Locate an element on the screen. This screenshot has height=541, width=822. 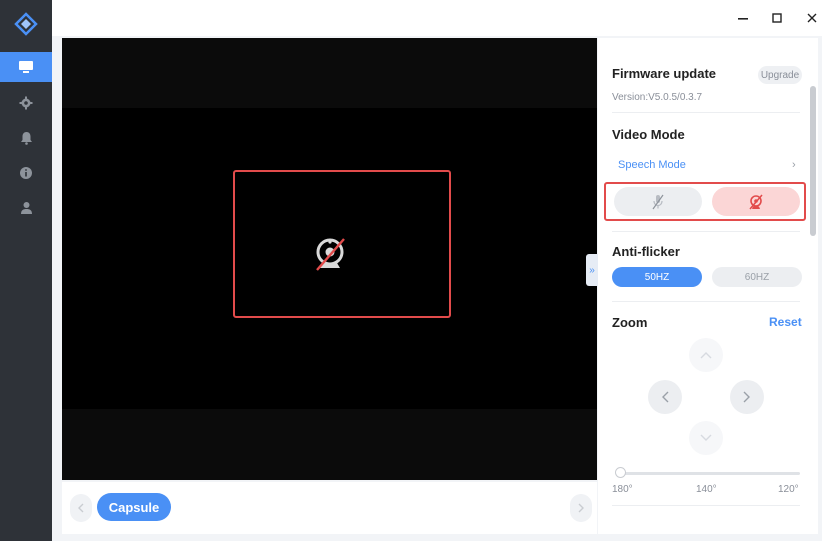
scroll-right-button is located at coordinates (581, 508).